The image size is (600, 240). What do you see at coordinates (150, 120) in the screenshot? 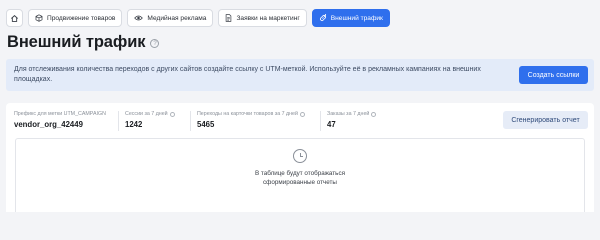
I see `stat-sessions: Сессии за 7 дней 1242` at bounding box center [150, 120].